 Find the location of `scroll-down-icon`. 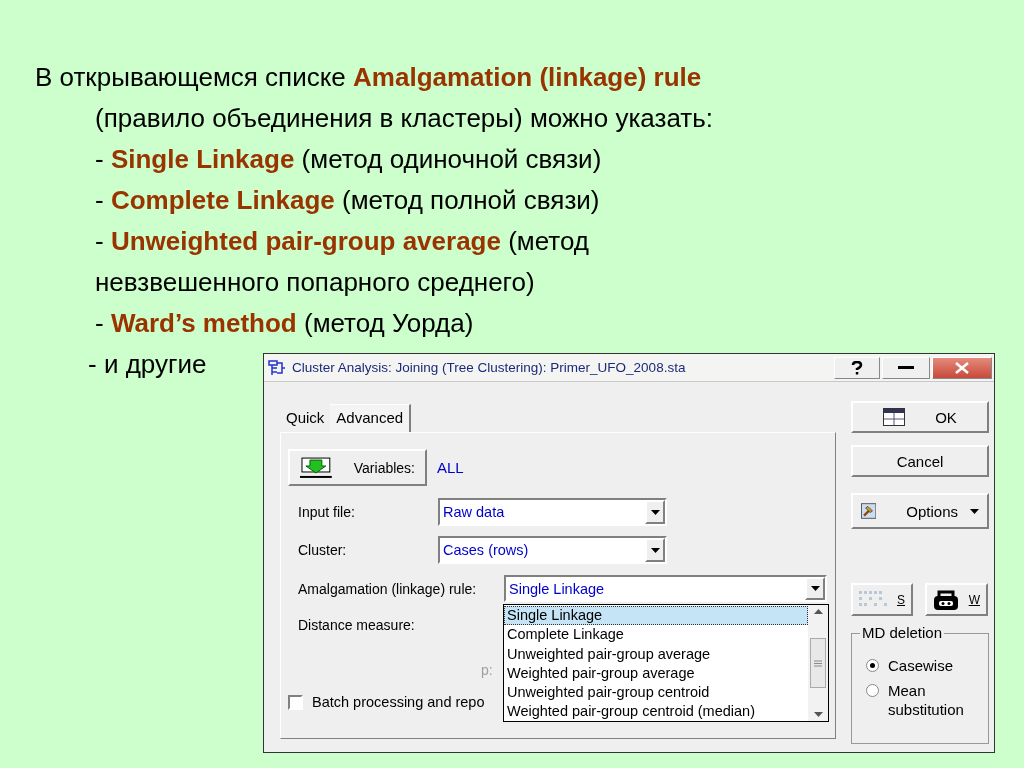

scroll-down-icon is located at coordinates (818, 714).